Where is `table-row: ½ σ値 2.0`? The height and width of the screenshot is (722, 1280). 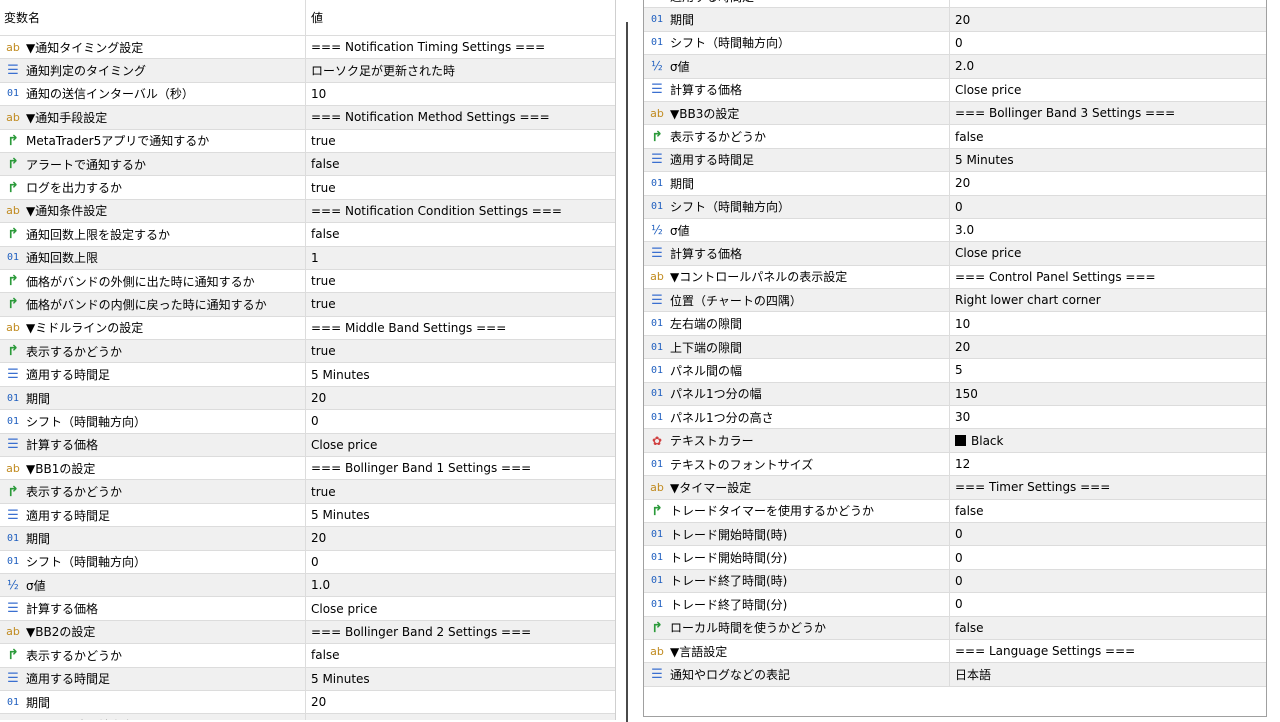 table-row: ½ σ値 2.0 is located at coordinates (955, 67).